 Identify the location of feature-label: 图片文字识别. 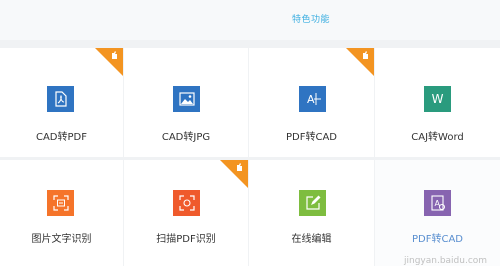
(61, 239).